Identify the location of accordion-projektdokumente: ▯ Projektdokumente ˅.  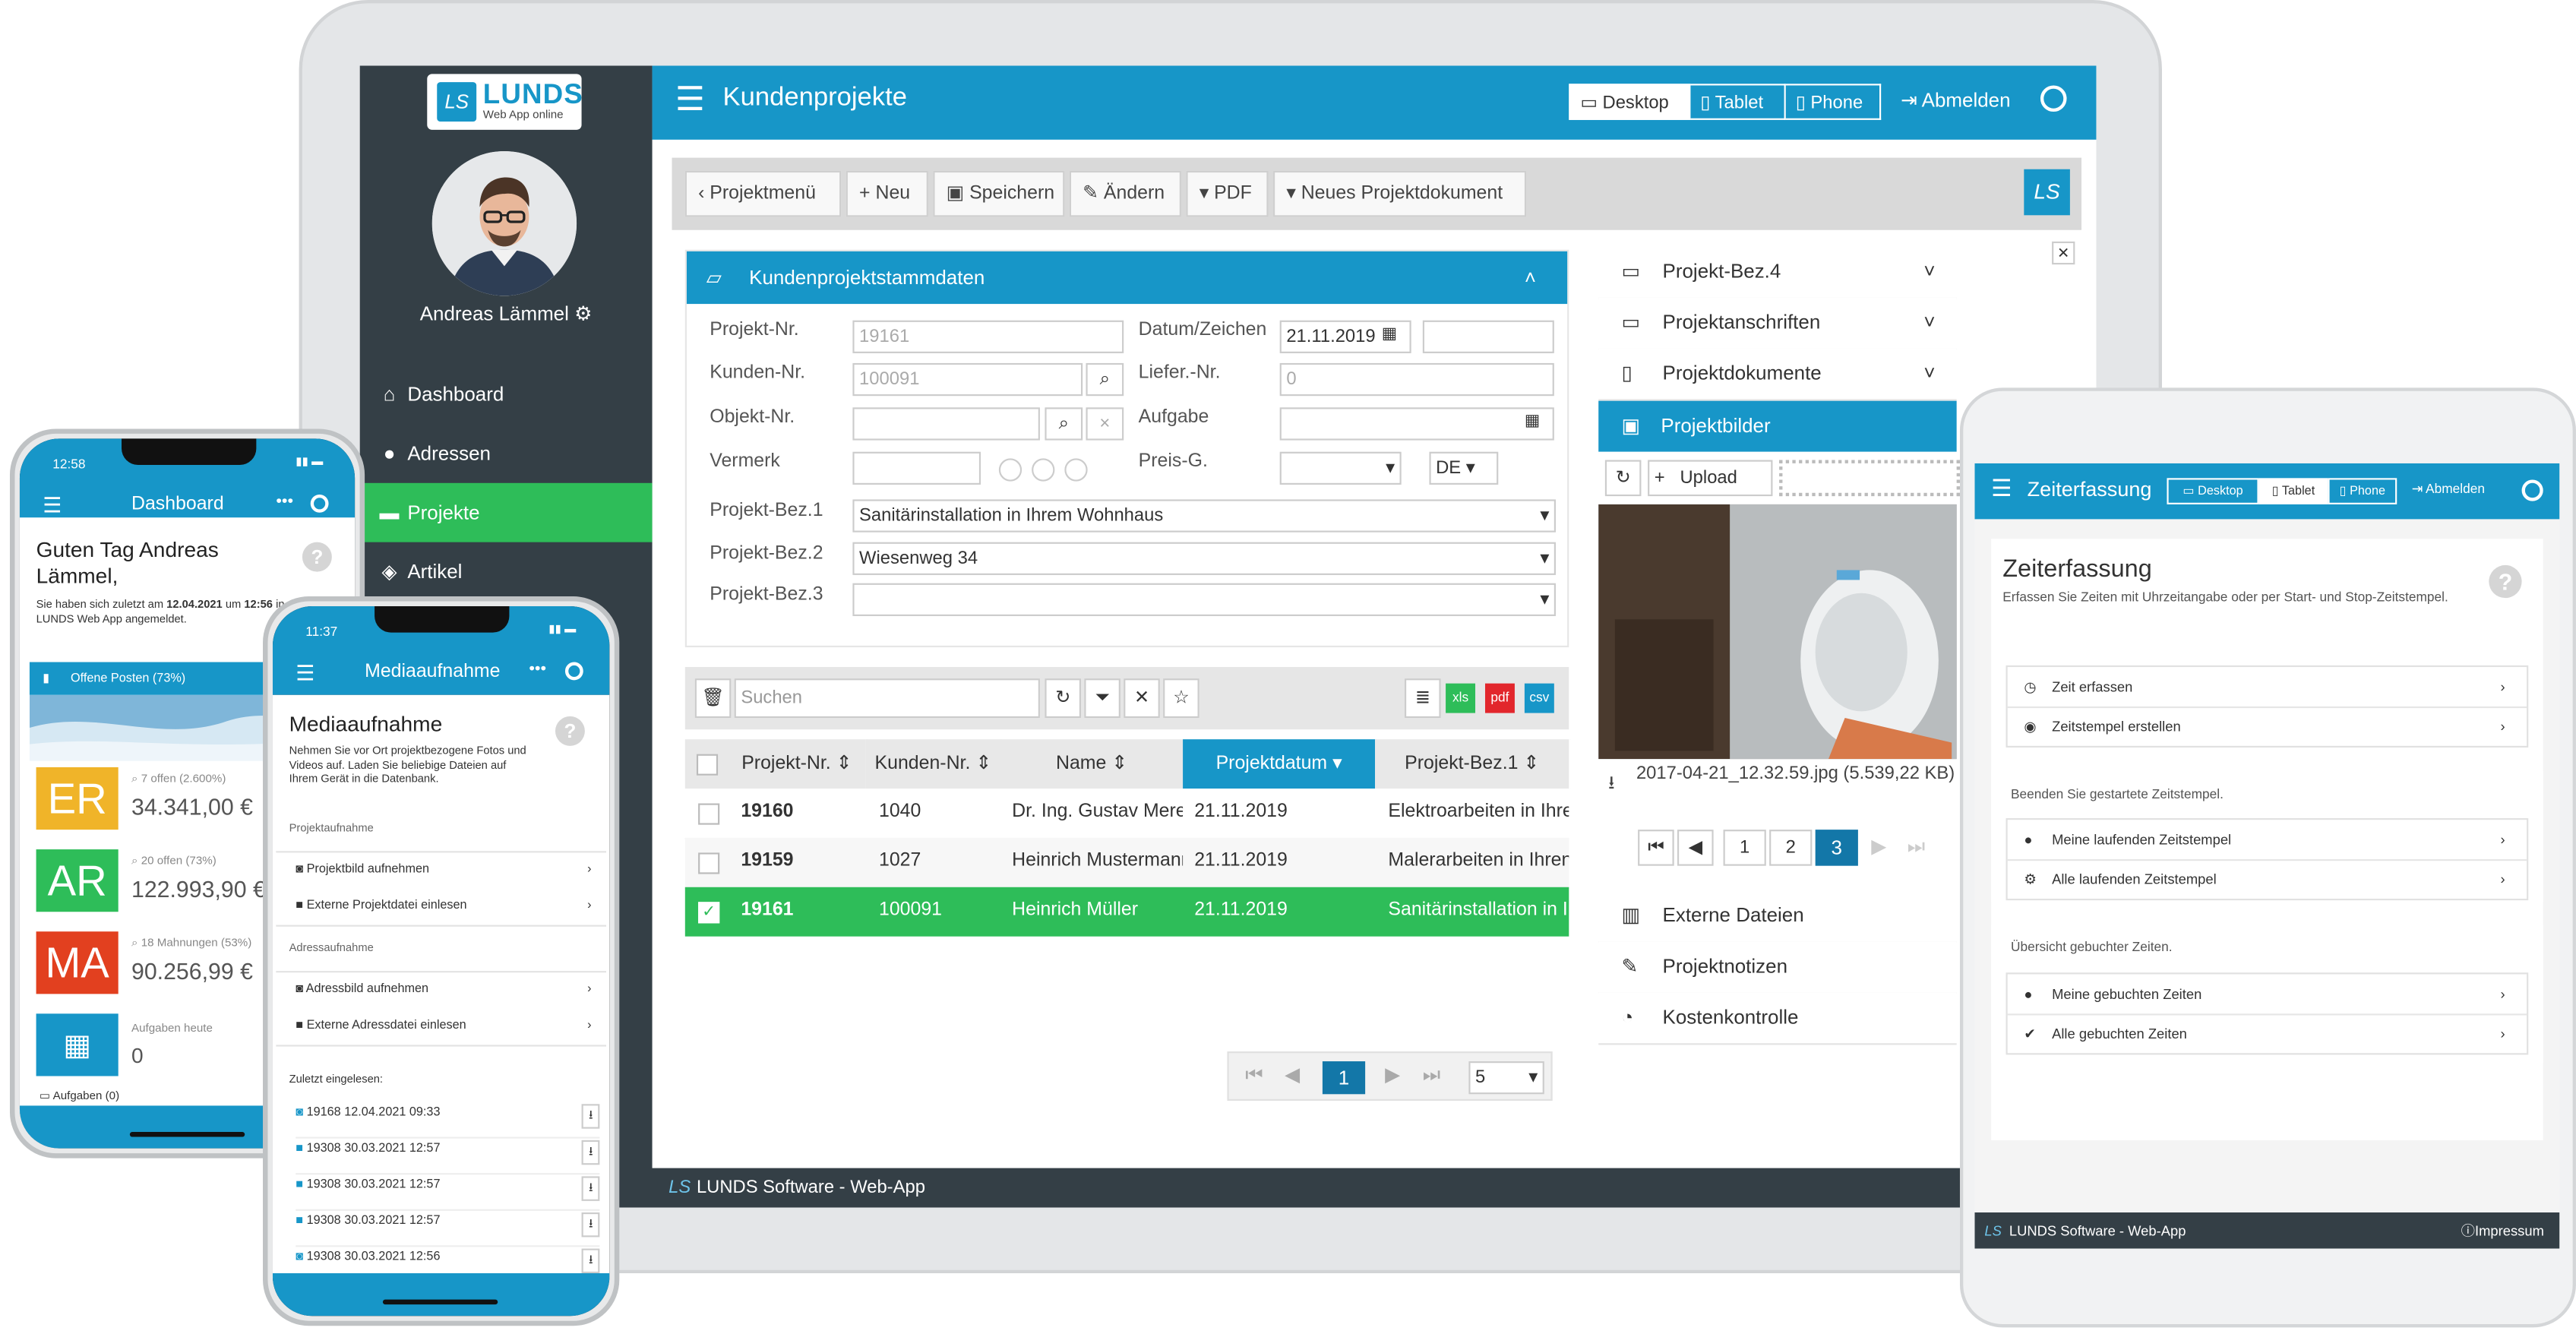
(1777, 374).